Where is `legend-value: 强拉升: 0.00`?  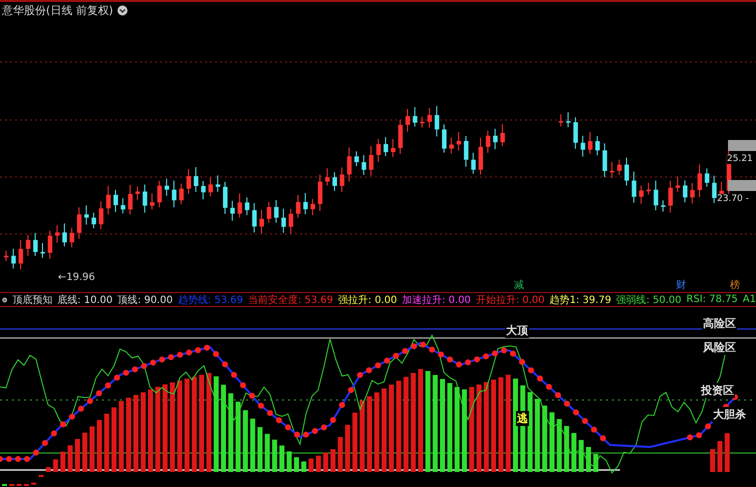
legend-value: 强拉升: 0.00 is located at coordinates (367, 300).